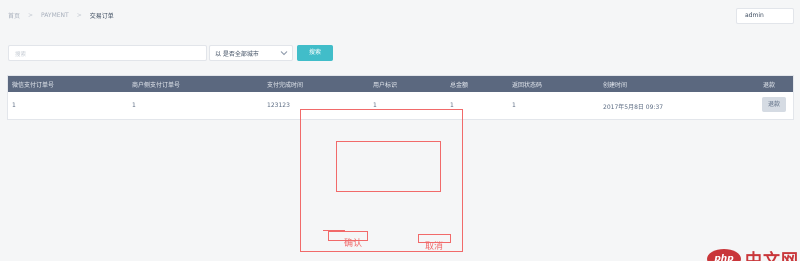 This screenshot has width=800, height=261. What do you see at coordinates (315, 53) in the screenshot?
I see `search-button: 搜索` at bounding box center [315, 53].